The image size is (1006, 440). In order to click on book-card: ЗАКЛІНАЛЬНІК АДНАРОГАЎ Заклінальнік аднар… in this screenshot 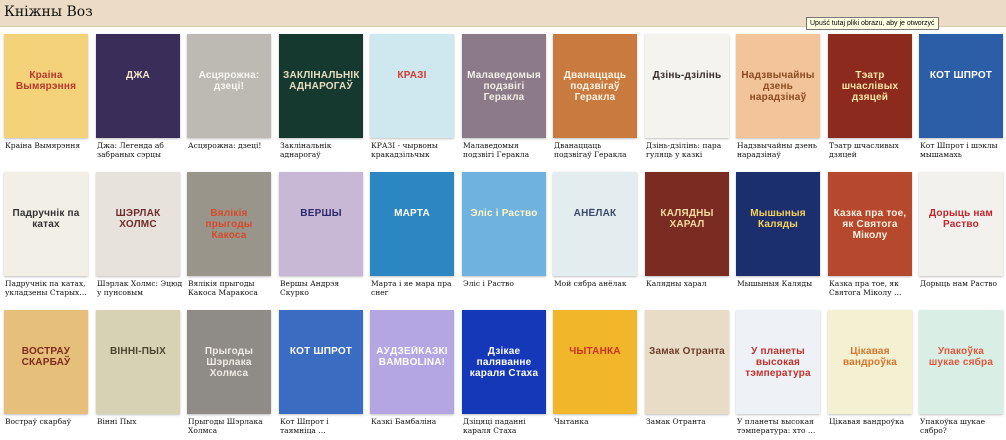, I will do `click(321, 96)`.